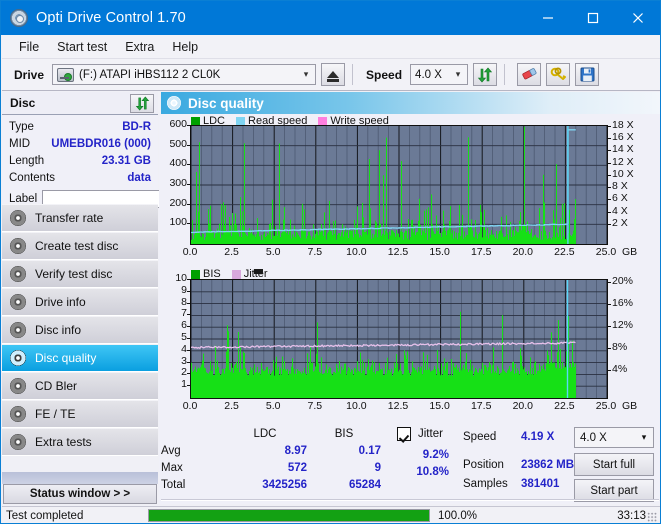 This screenshot has height=524, width=661. I want to click on bottom-chart-plot-area, so click(399, 339).